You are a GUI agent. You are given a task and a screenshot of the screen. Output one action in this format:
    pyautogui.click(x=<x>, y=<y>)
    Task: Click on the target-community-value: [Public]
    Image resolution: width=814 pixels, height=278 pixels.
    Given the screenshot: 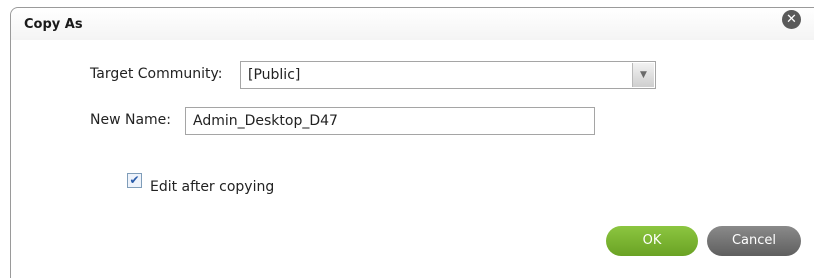 What is the action you would take?
    pyautogui.click(x=274, y=75)
    